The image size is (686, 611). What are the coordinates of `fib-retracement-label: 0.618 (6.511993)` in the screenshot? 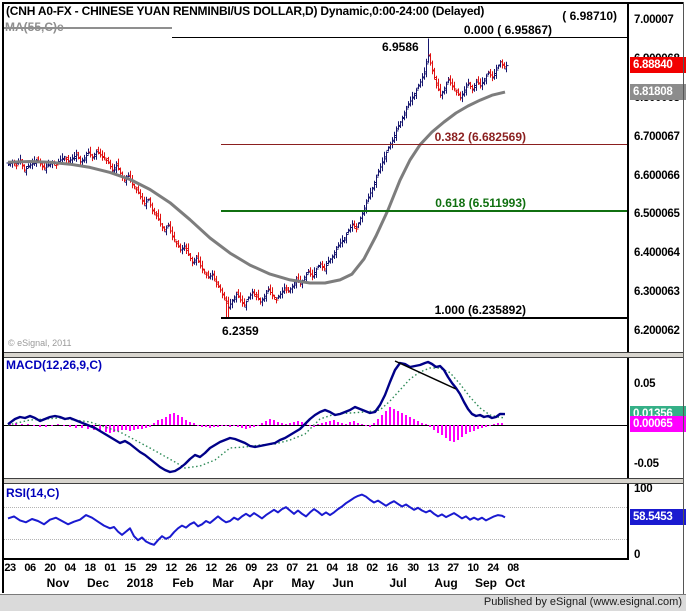 It's located at (480, 202).